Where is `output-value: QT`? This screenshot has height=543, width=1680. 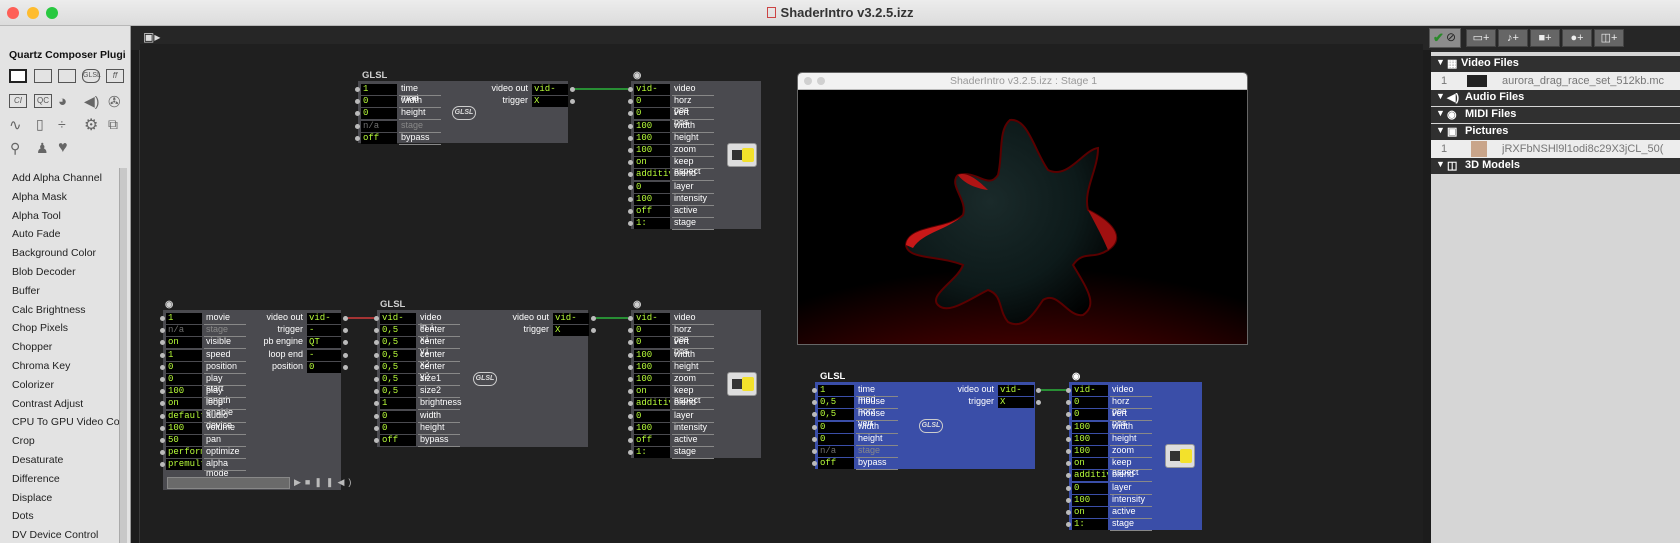
output-value: QT is located at coordinates (324, 343).